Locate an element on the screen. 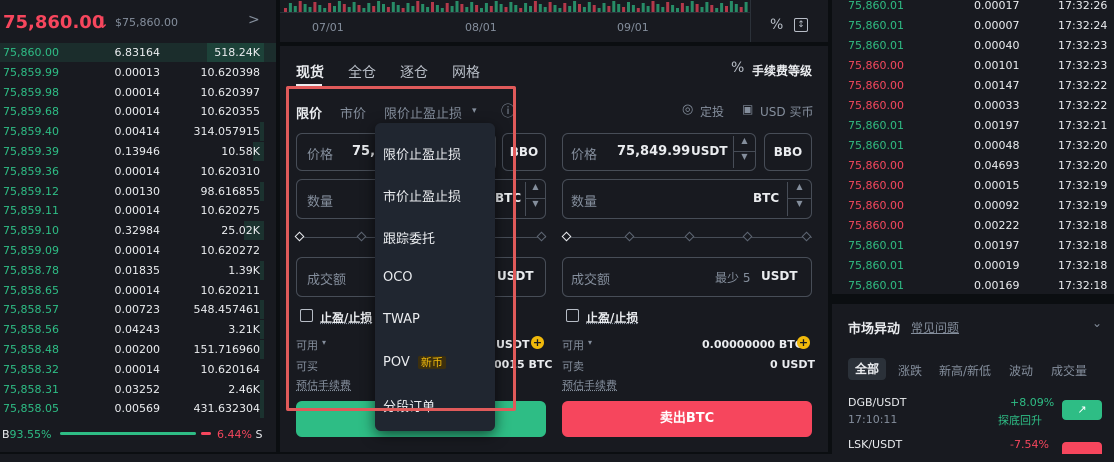 This screenshot has width=1114, height=462. order-book-row: 75,858.32 0.00014 10.620164 is located at coordinates (138, 369).